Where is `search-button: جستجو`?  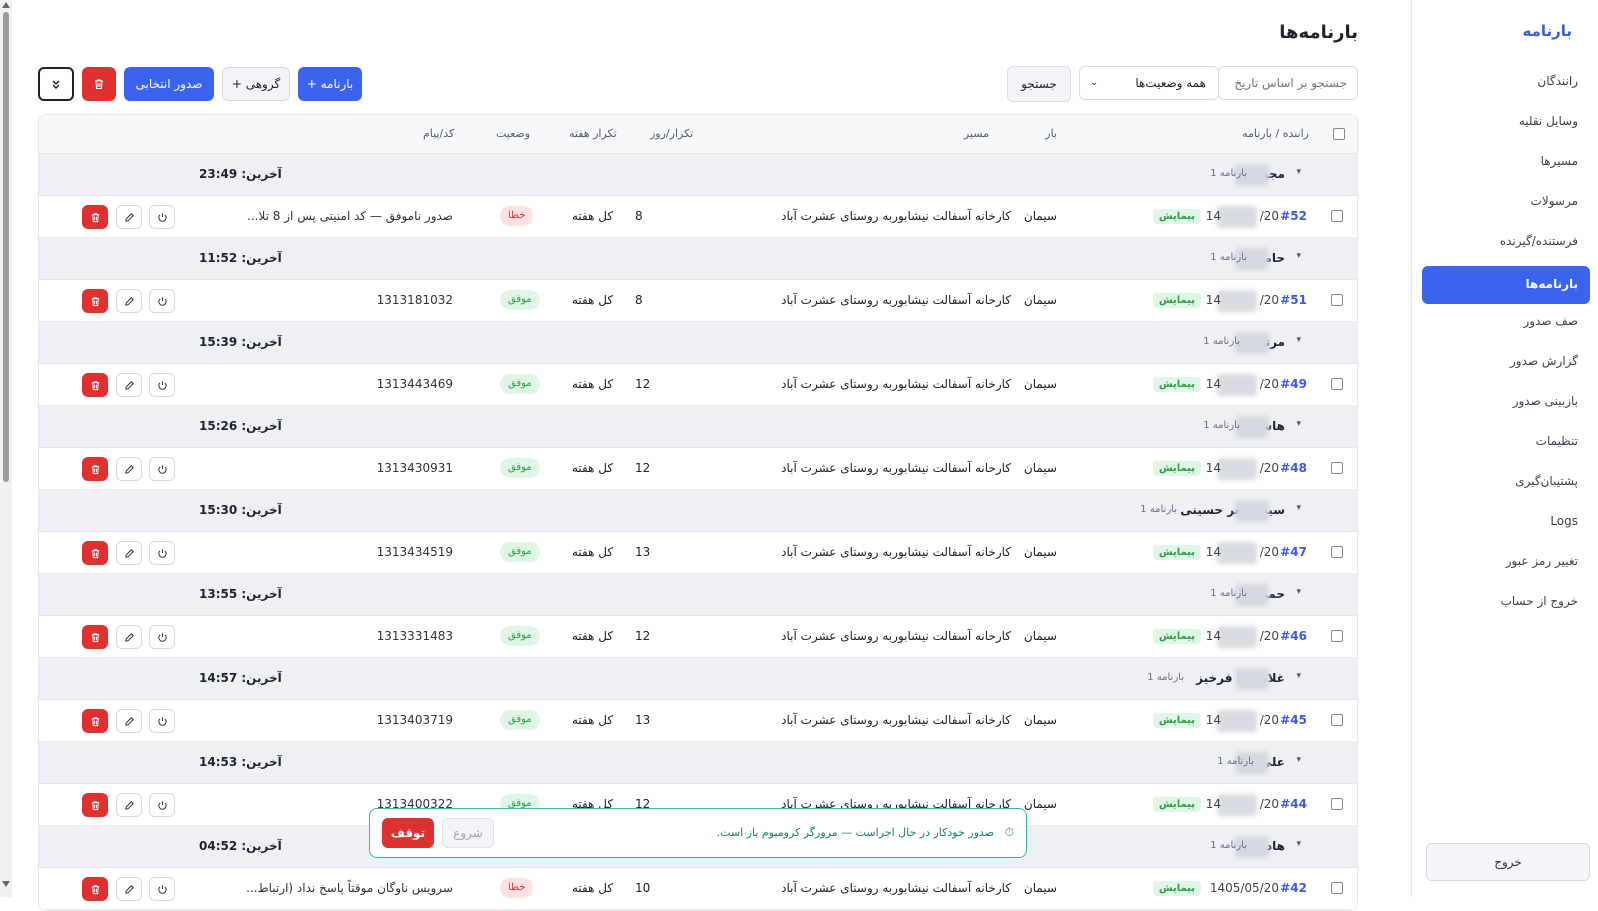
search-button: جستجو is located at coordinates (1039, 84).